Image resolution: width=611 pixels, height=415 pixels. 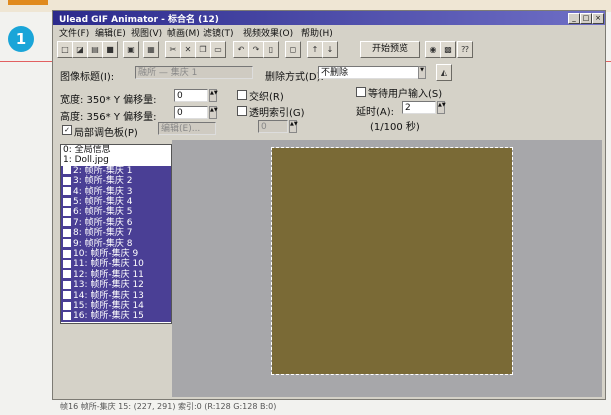 What do you see at coordinates (146, 32) in the screenshot?
I see `menu-view: 视图(V)` at bounding box center [146, 32].